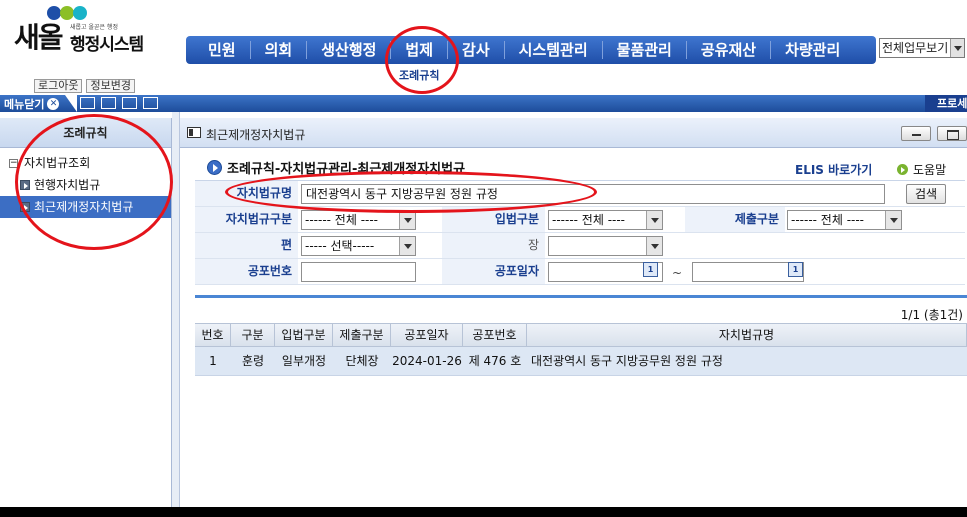  What do you see at coordinates (176, 309) in the screenshot?
I see `sidebar-splitter` at bounding box center [176, 309].